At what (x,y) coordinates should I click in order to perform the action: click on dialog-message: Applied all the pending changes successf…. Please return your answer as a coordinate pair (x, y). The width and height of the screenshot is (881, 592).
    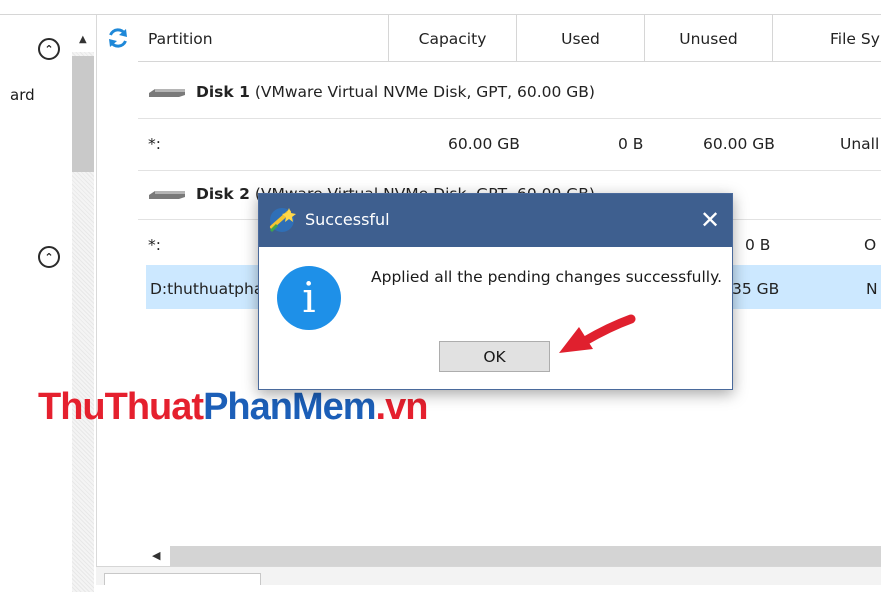
    Looking at the image, I should click on (546, 277).